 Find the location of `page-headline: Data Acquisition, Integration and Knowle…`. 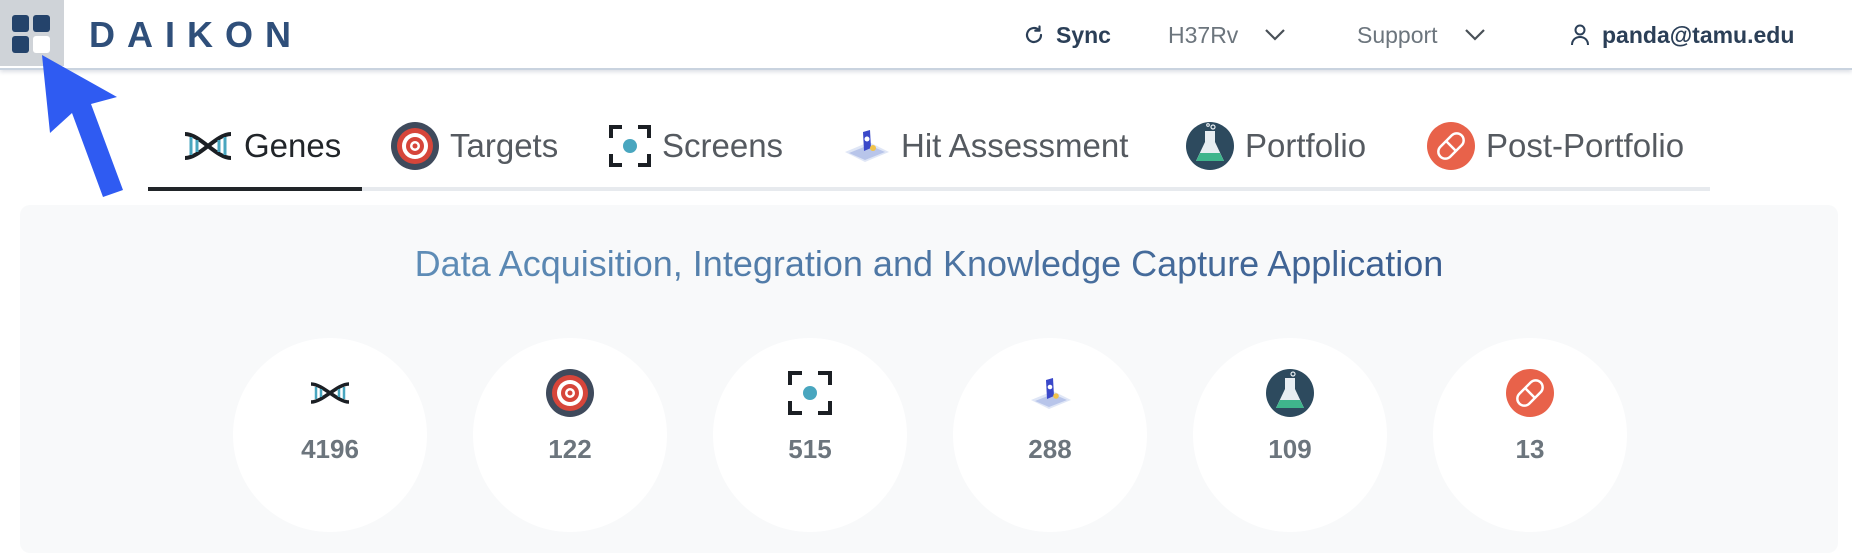

page-headline: Data Acquisition, Integration and Knowle… is located at coordinates (929, 264).